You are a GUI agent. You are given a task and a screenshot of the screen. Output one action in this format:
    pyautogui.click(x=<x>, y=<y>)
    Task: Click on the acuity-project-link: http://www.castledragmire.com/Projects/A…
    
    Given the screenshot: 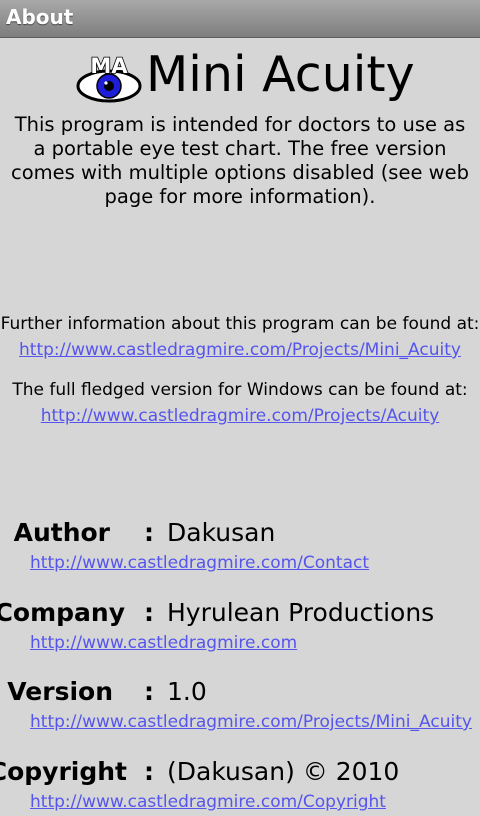 What is the action you would take?
    pyautogui.click(x=240, y=416)
    